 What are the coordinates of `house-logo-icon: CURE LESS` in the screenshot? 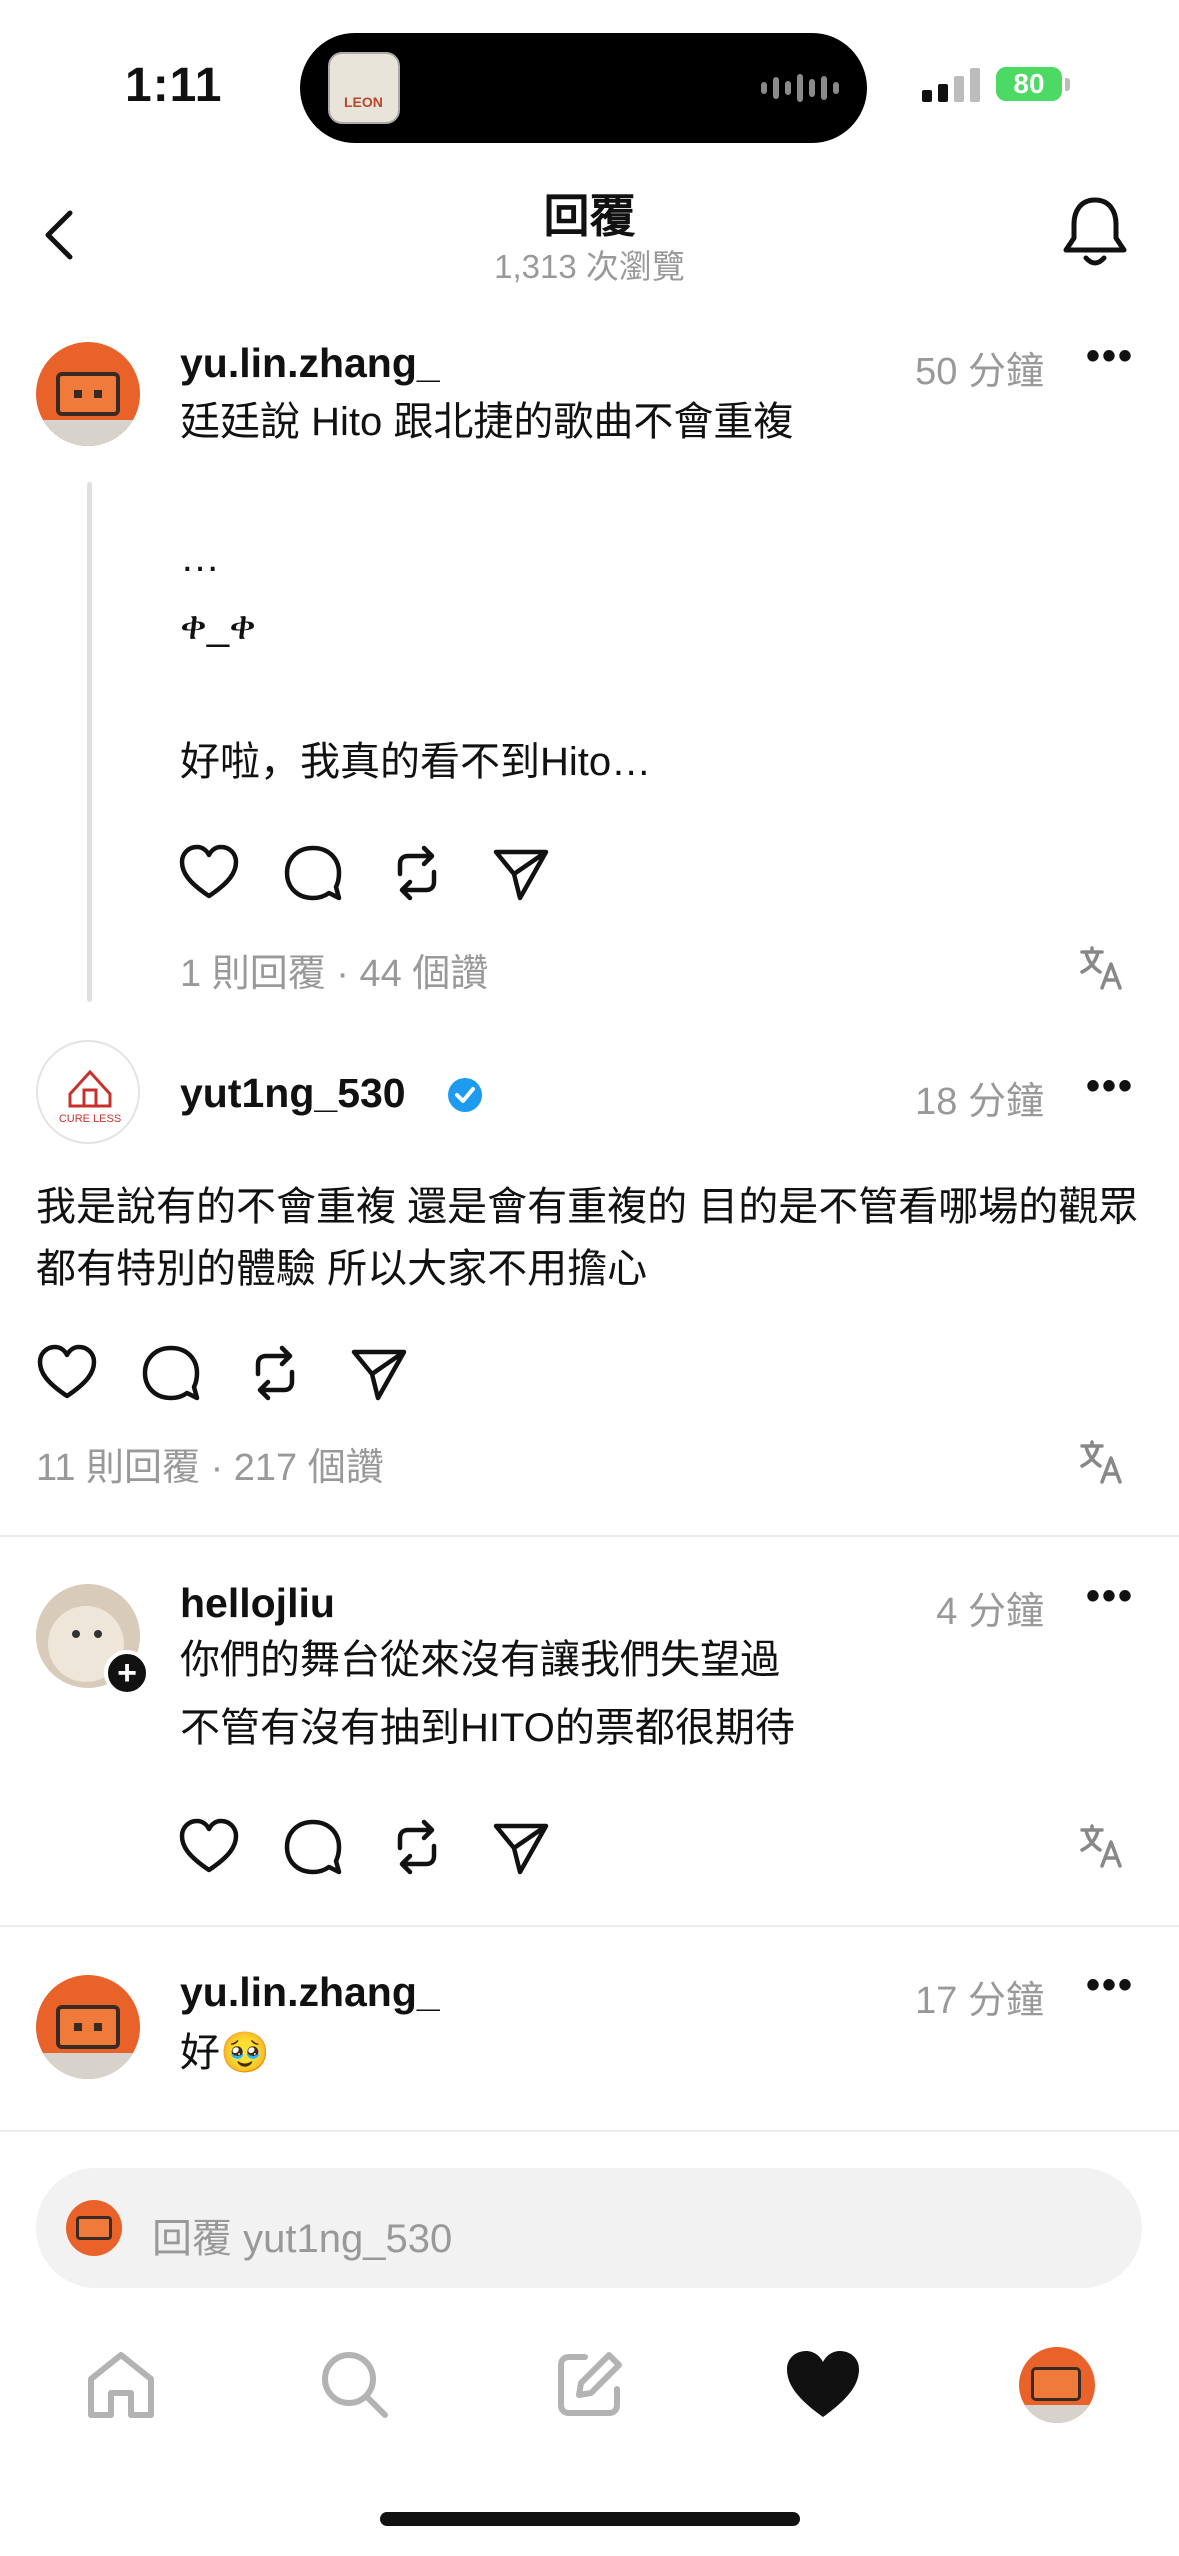 It's located at (90, 1097).